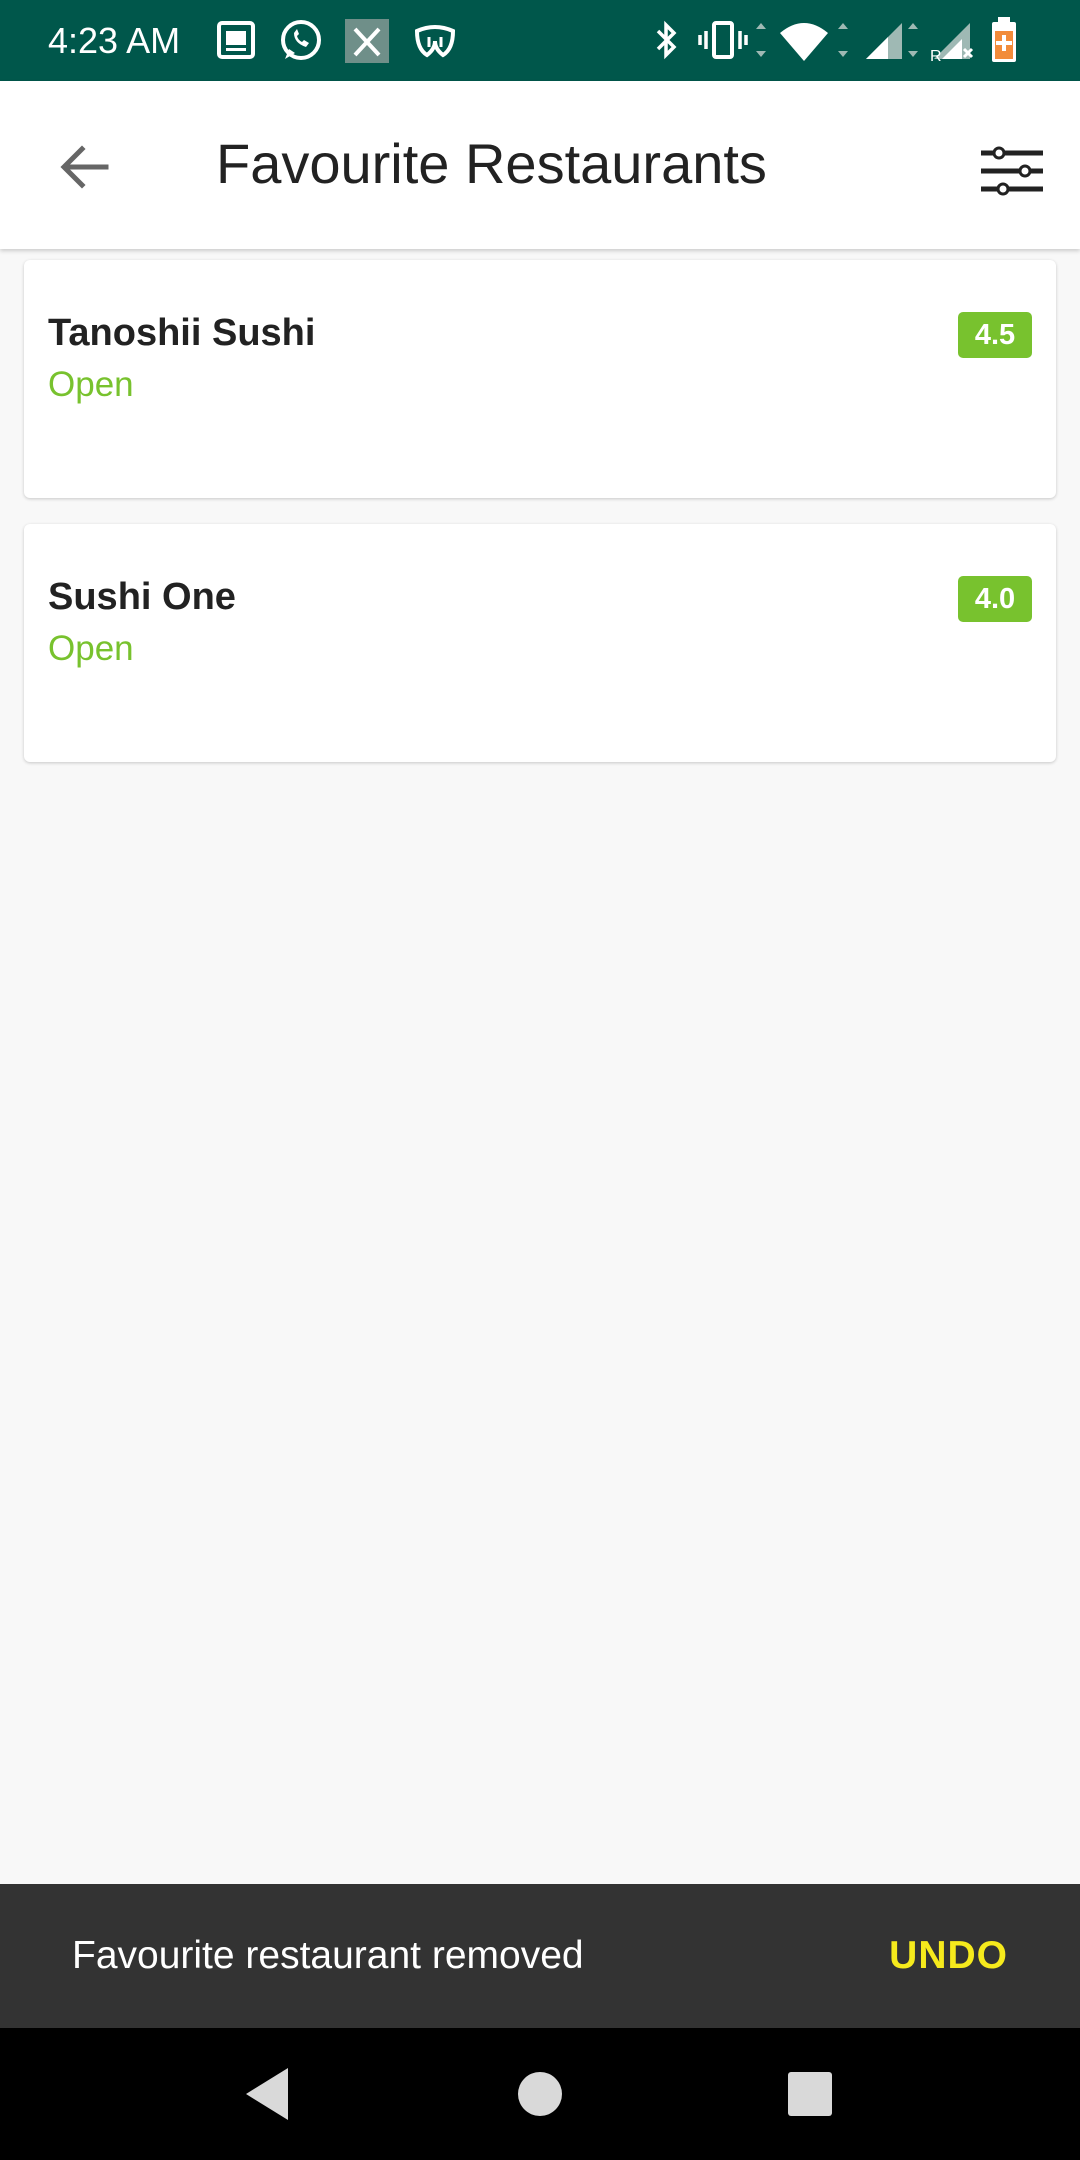  What do you see at coordinates (955, 43) in the screenshot?
I see `signal-roaming-icon: R` at bounding box center [955, 43].